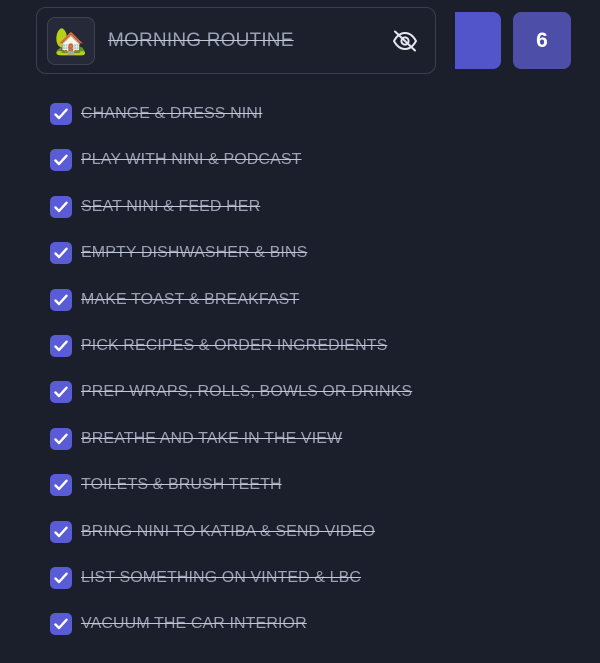 The height and width of the screenshot is (663, 600). Describe the element at coordinates (310, 218) in the screenshot. I see `task-item: SEAT NINI & FEED HER` at that location.